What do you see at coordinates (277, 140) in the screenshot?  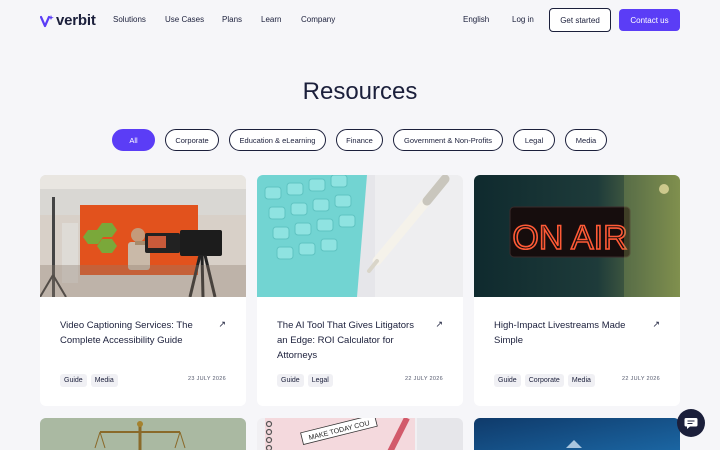 I see `filter-education: Education & eLearning` at bounding box center [277, 140].